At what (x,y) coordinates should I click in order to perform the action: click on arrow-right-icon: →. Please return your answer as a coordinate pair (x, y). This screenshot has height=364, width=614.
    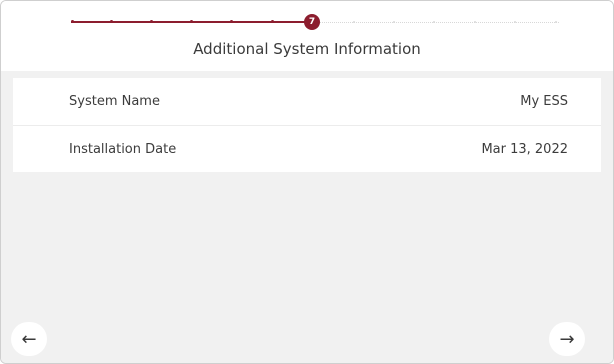
    Looking at the image, I should click on (567, 339).